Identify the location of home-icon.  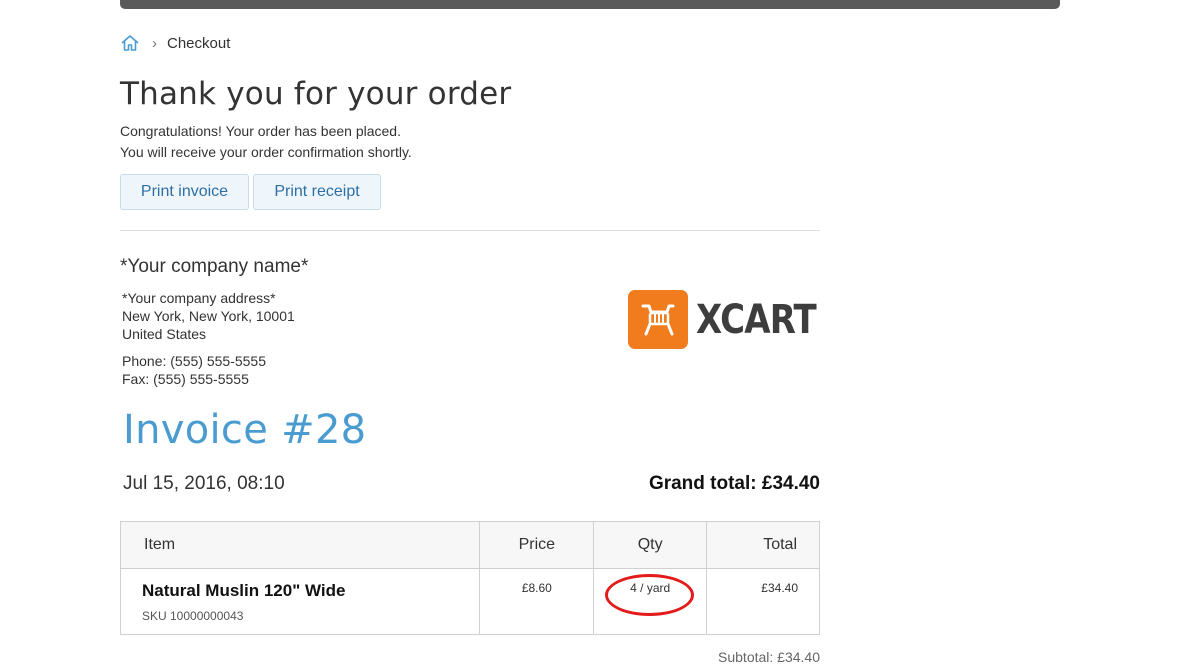
(130, 43).